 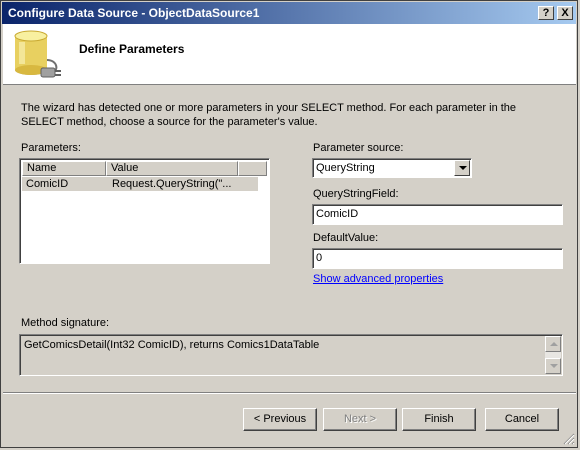 I want to click on resize-grip-icon, so click(x=569, y=439).